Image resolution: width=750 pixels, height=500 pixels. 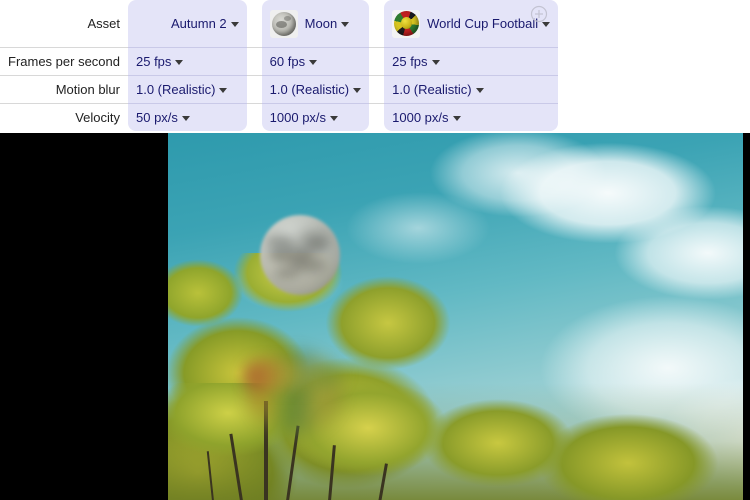 I want to click on moon-thumbnail, so click(x=283, y=23).